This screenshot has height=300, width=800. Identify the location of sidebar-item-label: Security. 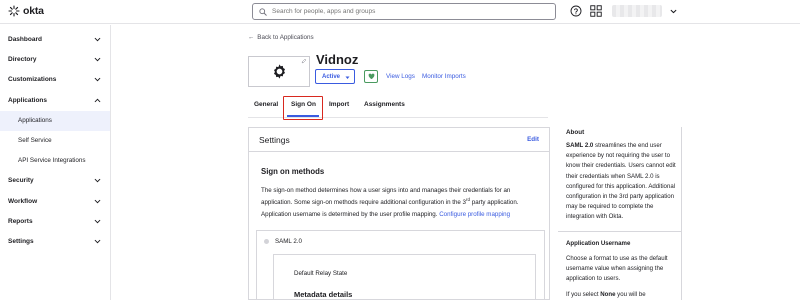
(21, 181).